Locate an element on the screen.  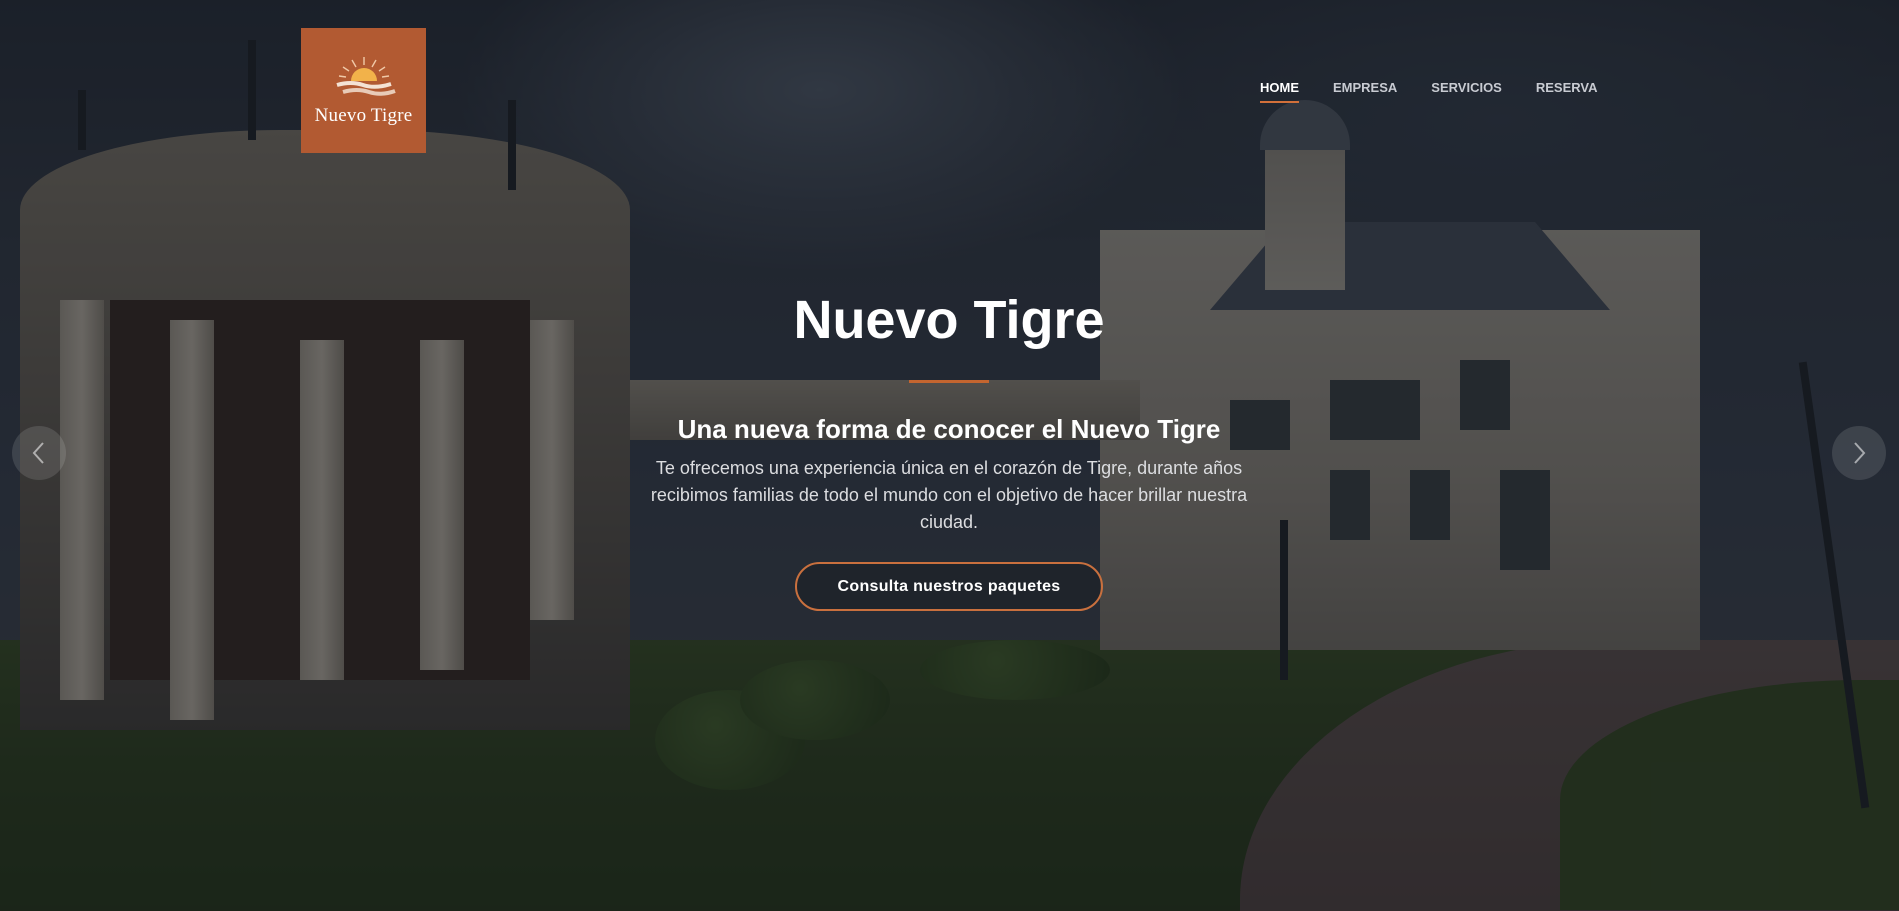
brand-logo: Nuevo Tigre is located at coordinates (363, 90).